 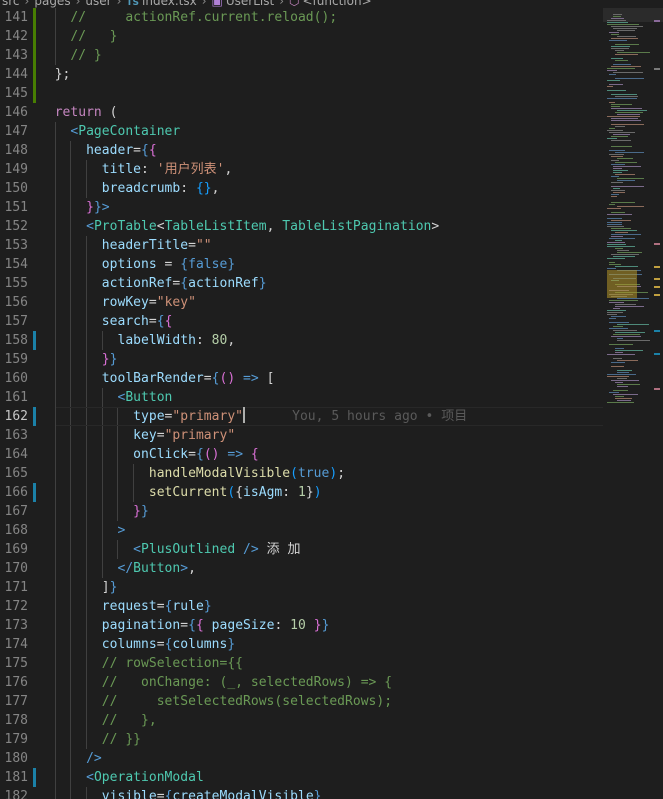 What do you see at coordinates (14, 321) in the screenshot?
I see `line-number: 157` at bounding box center [14, 321].